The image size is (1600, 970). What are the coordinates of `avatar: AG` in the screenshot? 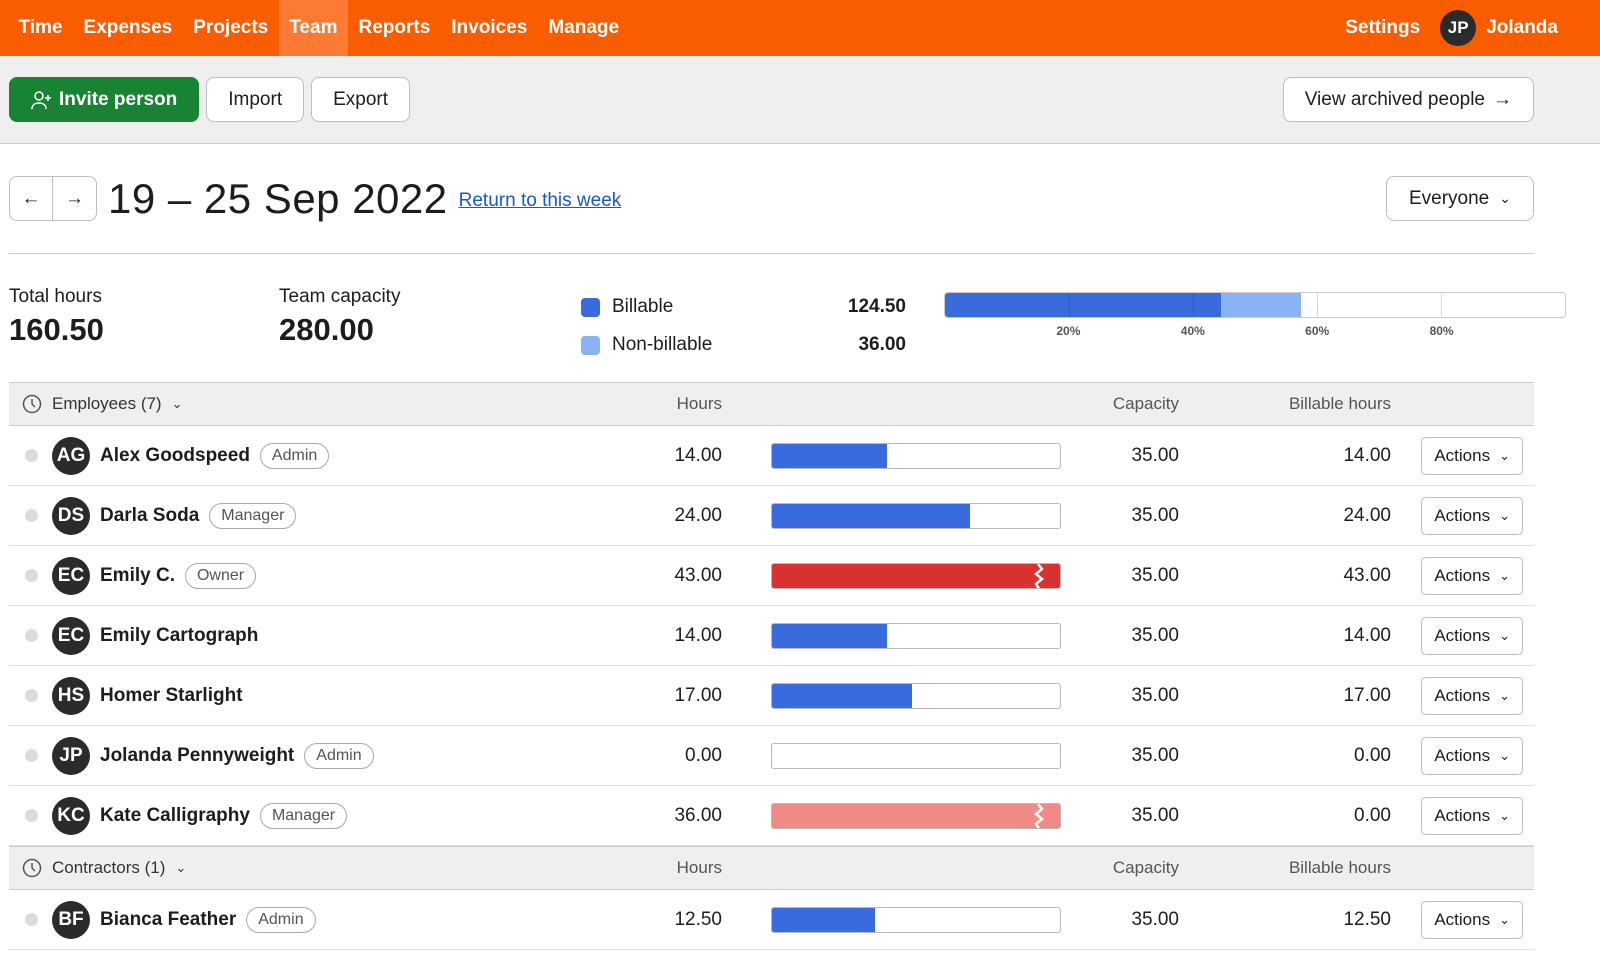 It's located at (71, 455).